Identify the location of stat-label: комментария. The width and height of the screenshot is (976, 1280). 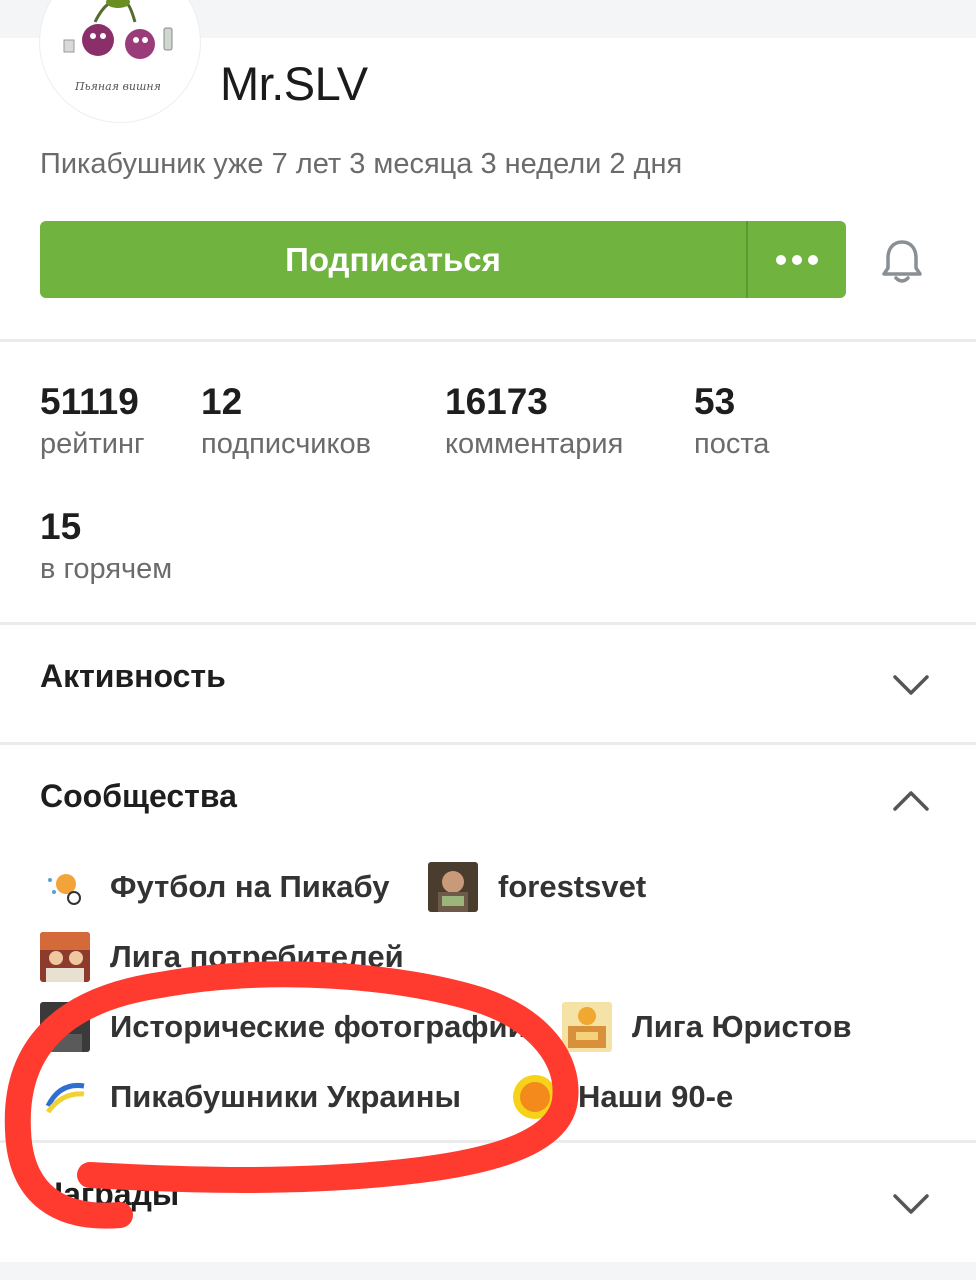
(534, 444).